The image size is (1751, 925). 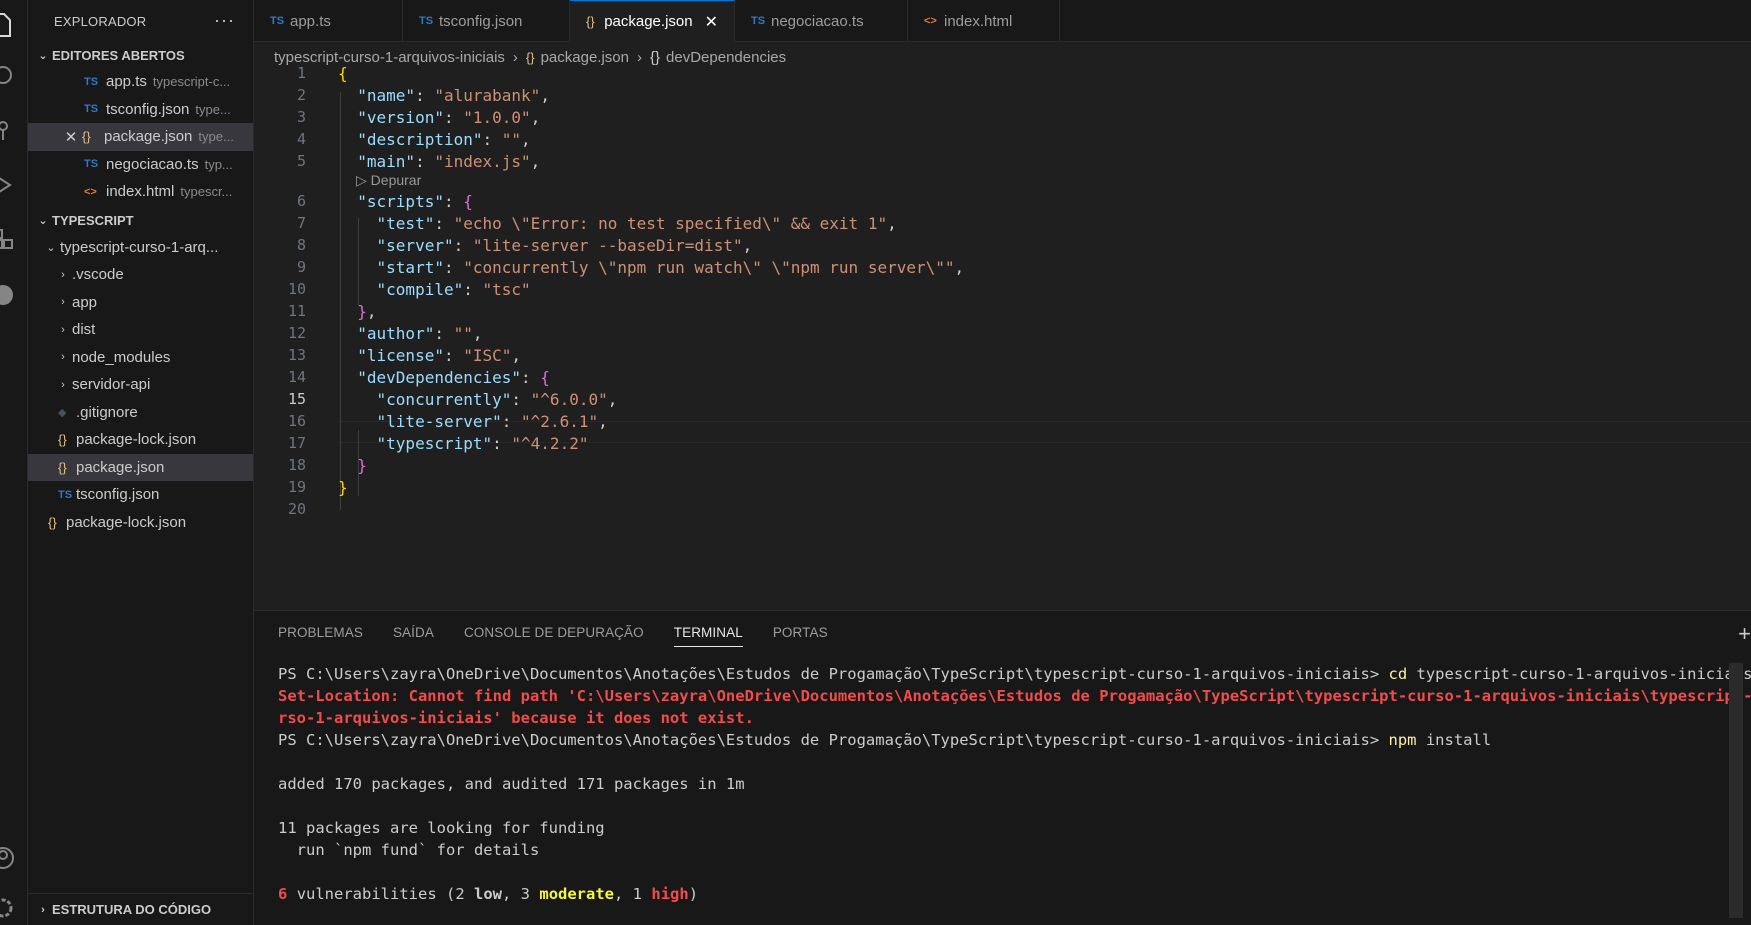 What do you see at coordinates (8, 239) in the screenshot?
I see `extensions-icon` at bounding box center [8, 239].